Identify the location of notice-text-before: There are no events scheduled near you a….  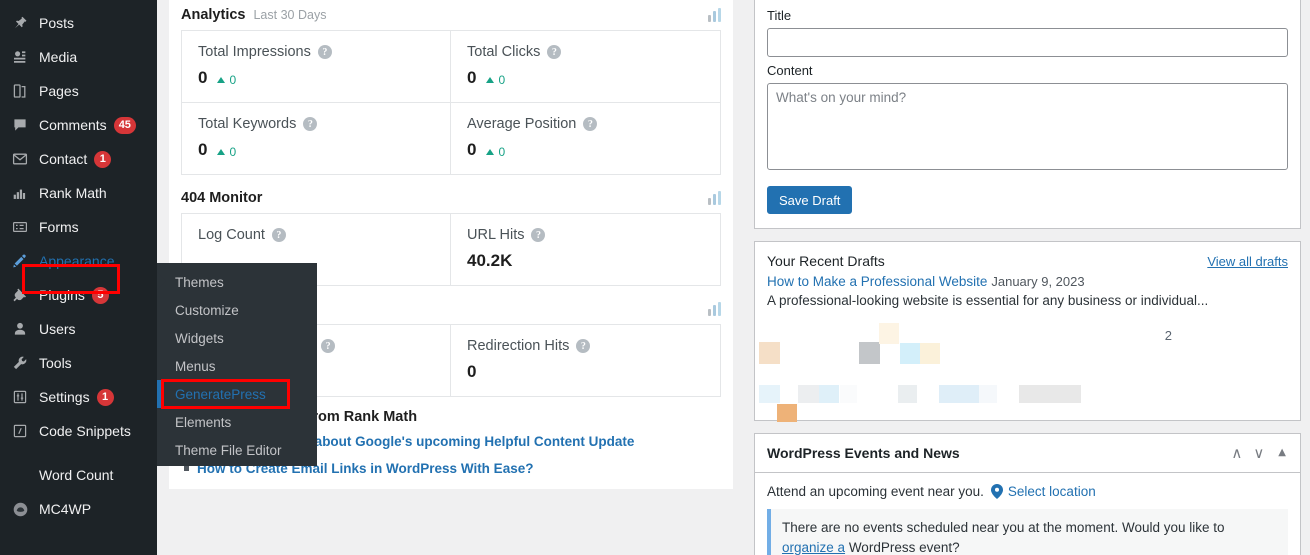
(1003, 527).